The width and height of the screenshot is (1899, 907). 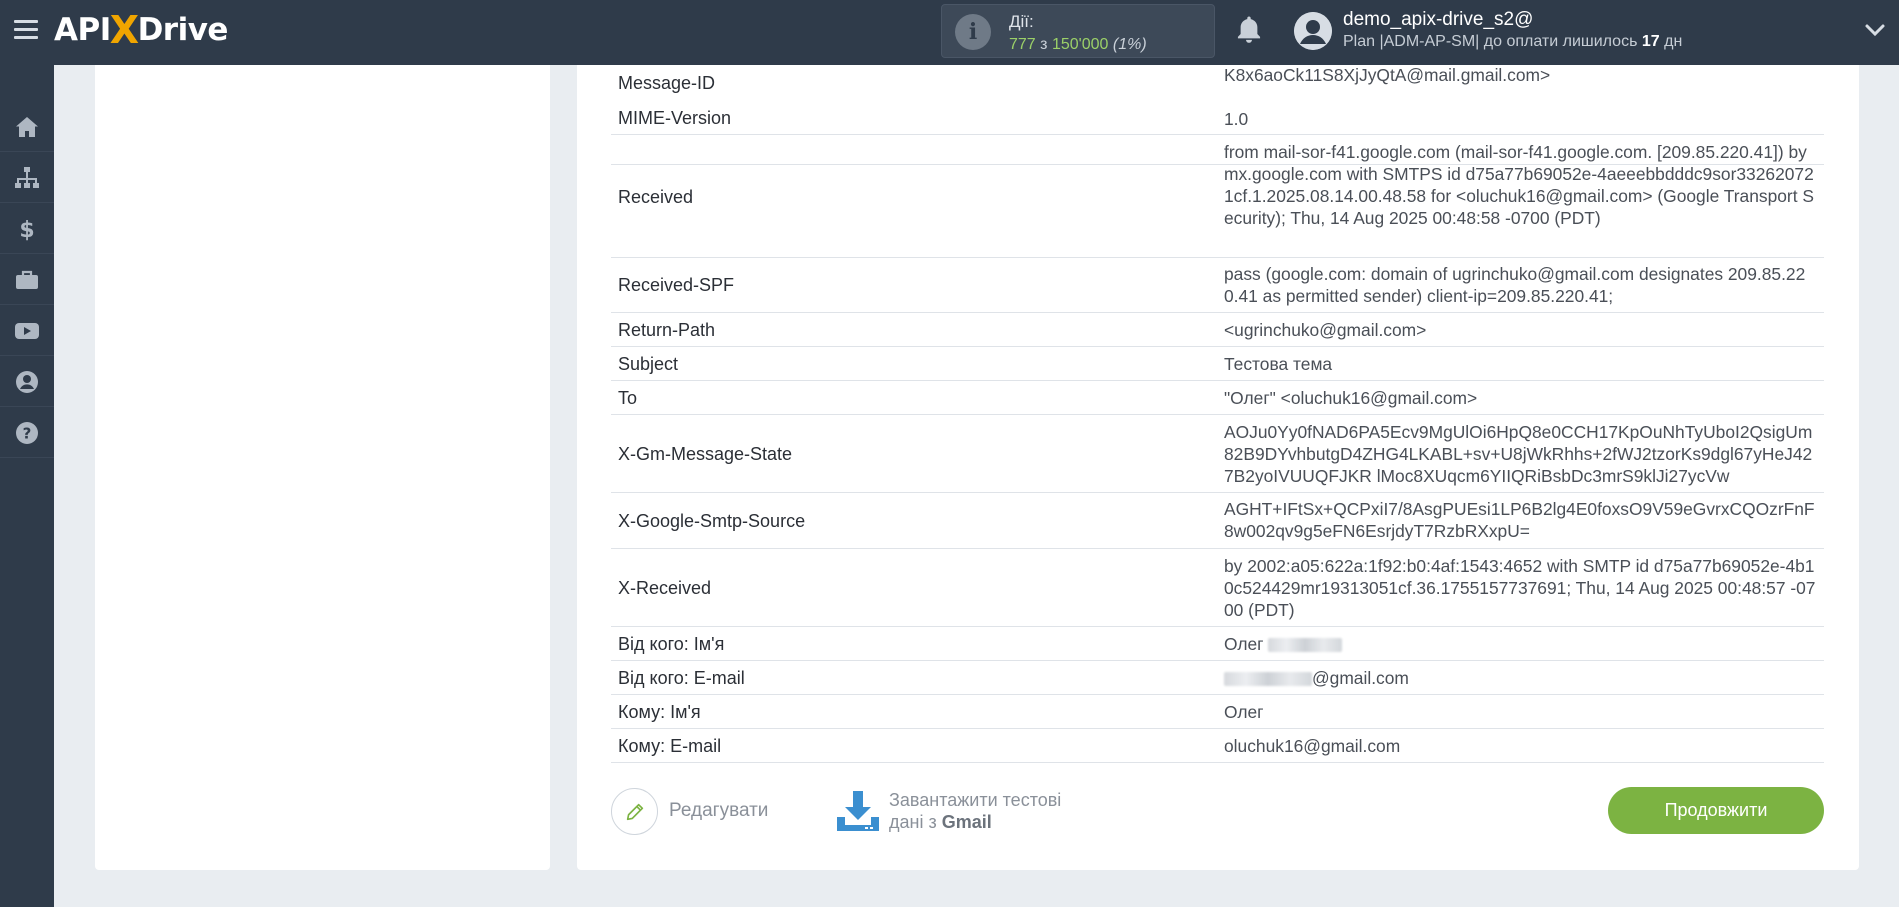 I want to click on sidebar-item-home, so click(x=27, y=127).